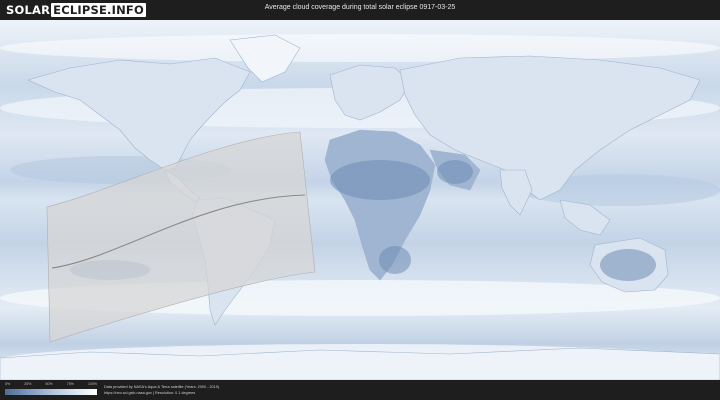 The image size is (720, 400). I want to click on scale-tick: 75%, so click(70, 384).